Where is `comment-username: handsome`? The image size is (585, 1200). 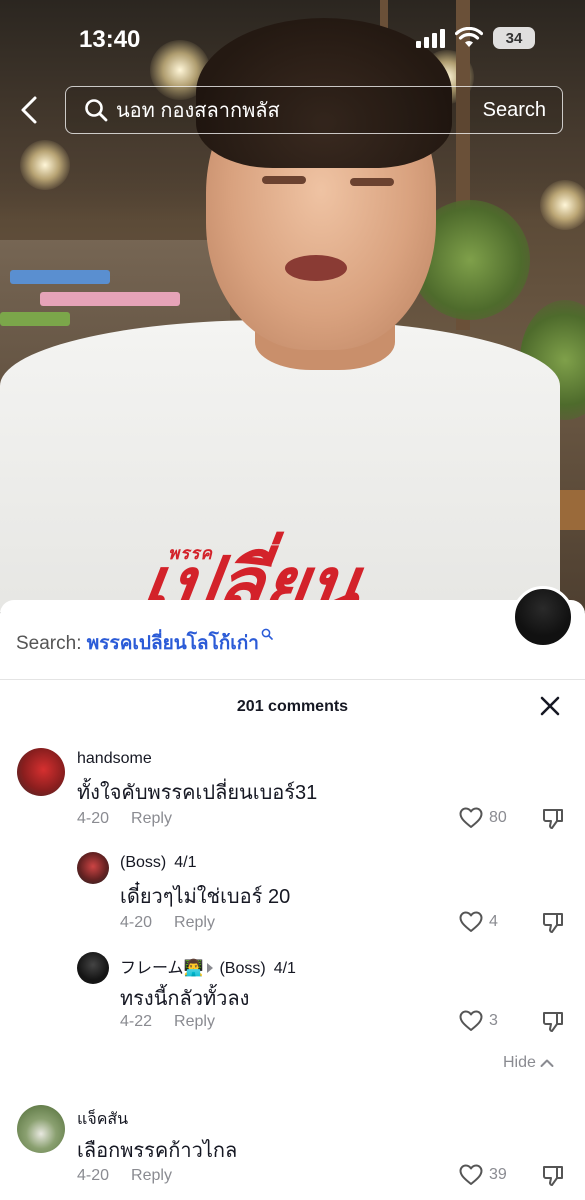 comment-username: handsome is located at coordinates (114, 759).